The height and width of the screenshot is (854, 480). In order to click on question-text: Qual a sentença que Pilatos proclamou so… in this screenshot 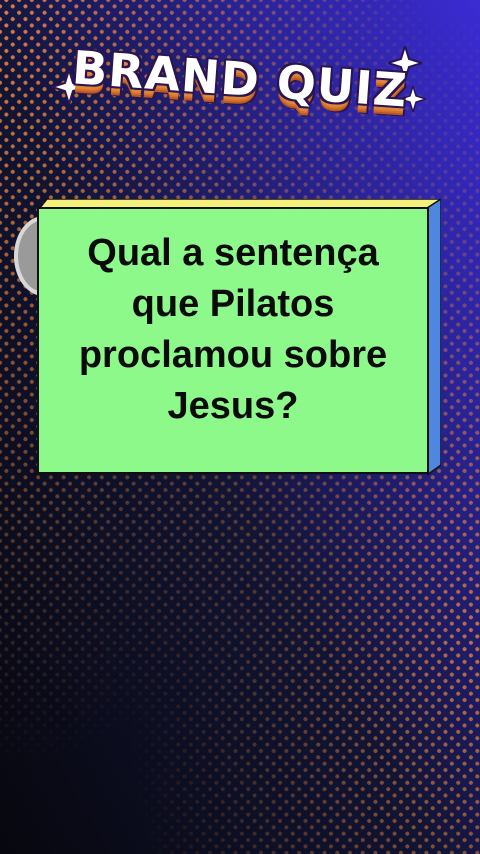, I will do `click(233, 329)`.